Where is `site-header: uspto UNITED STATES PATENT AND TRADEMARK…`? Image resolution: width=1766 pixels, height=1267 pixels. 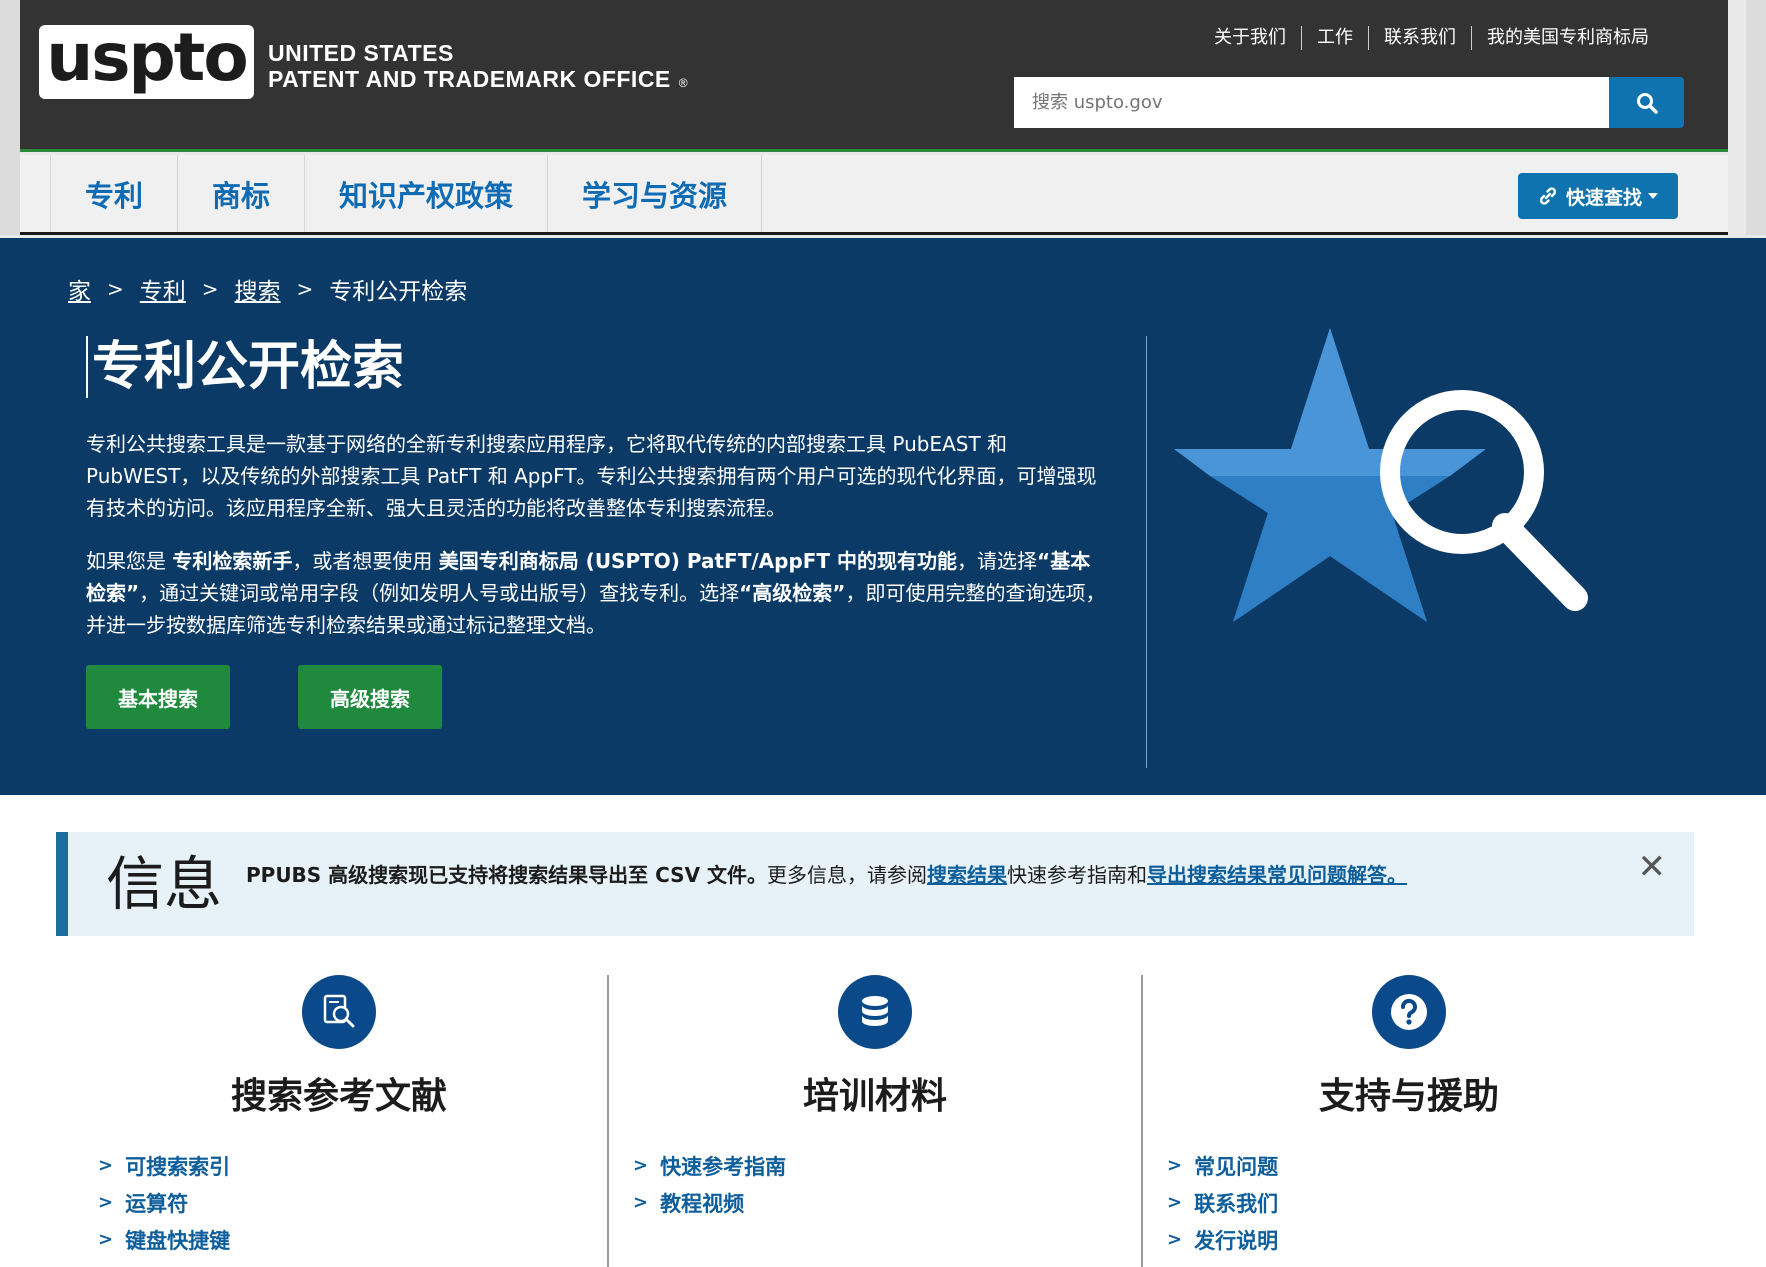 site-header: uspto UNITED STATES PATENT AND TRADEMARK… is located at coordinates (874, 76).